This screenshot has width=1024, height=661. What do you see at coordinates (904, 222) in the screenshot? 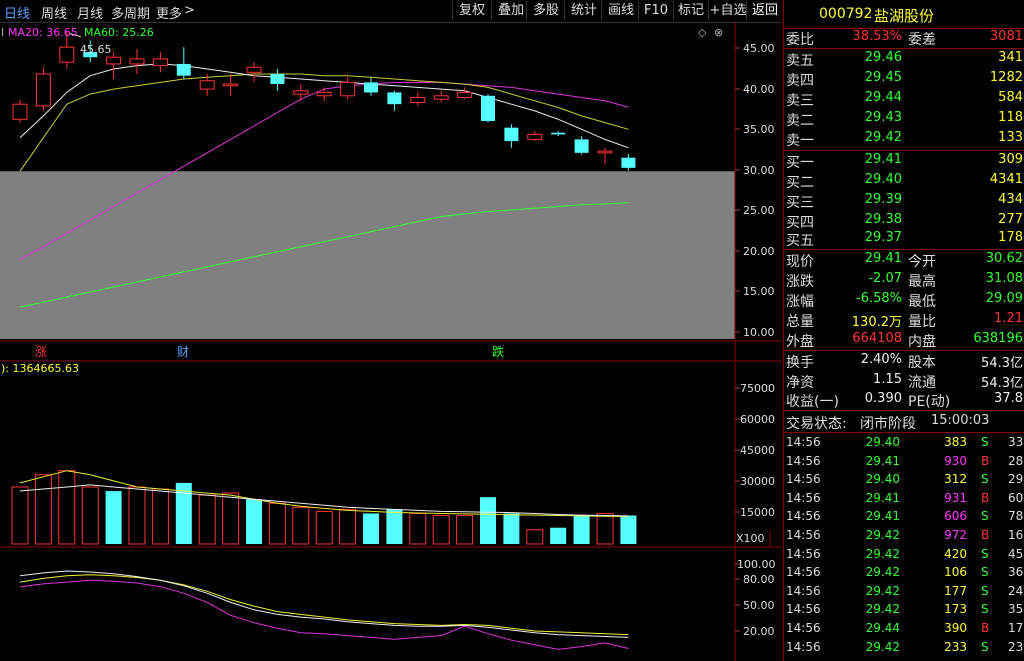
I see `bid-row: 买四 29.38 277` at bounding box center [904, 222].